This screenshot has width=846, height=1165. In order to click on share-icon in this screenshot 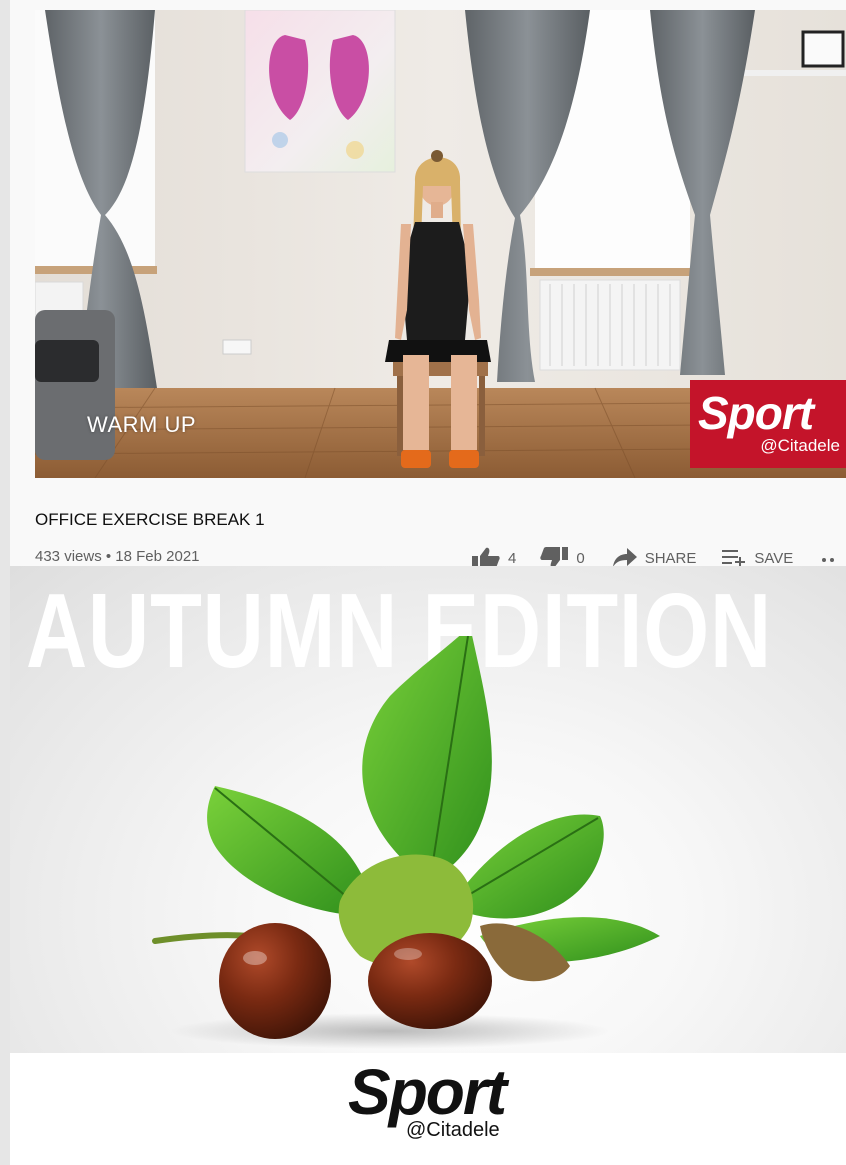, I will do `click(624, 557)`.